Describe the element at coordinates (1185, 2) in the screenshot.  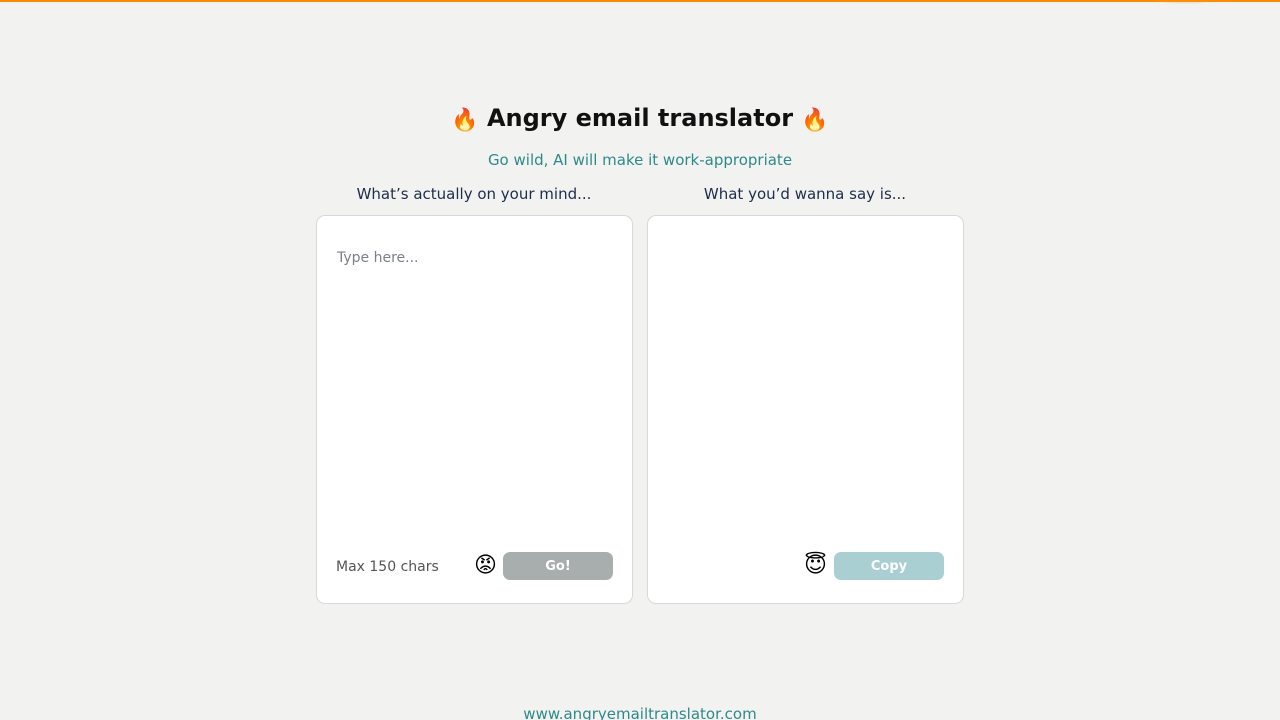
I see `top-glow-decoration` at that location.